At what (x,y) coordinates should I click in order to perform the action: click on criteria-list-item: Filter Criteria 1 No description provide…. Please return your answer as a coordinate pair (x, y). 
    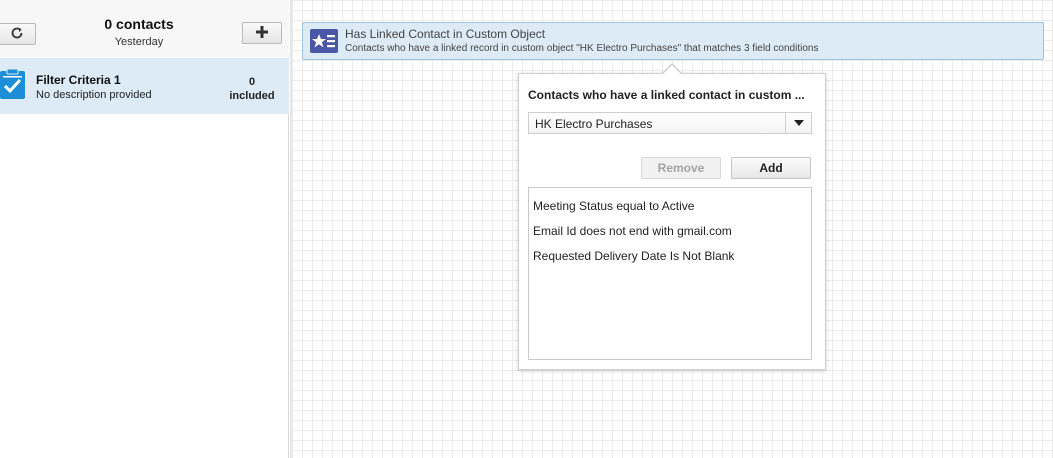
    Looking at the image, I should click on (144, 86).